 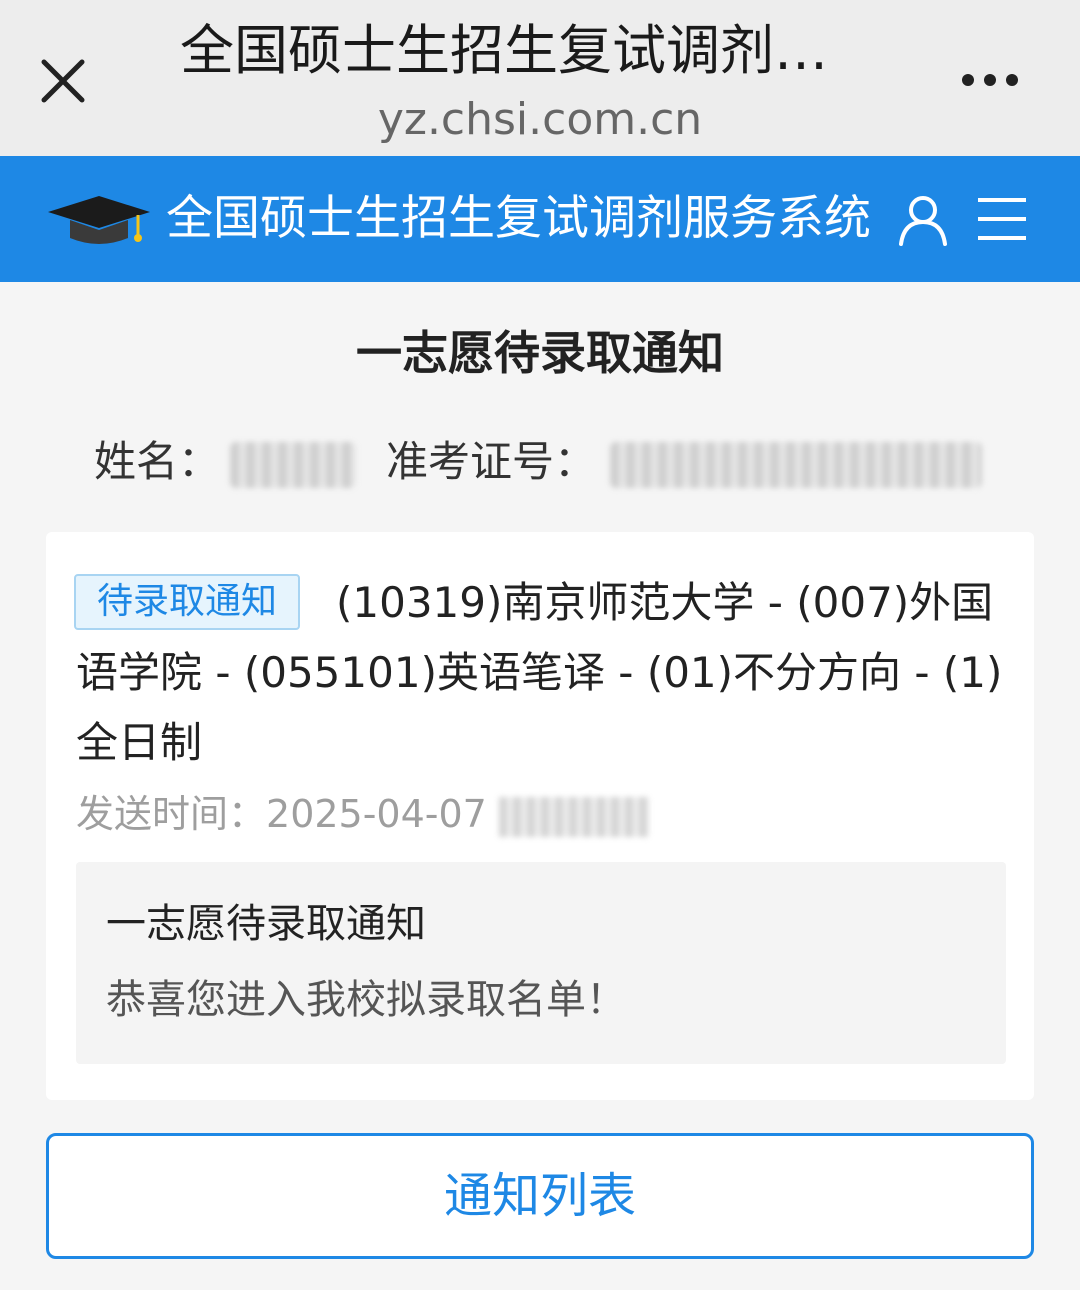 I want to click on candidate-info-row: 姓名： 准考证号：, so click(x=538, y=462).